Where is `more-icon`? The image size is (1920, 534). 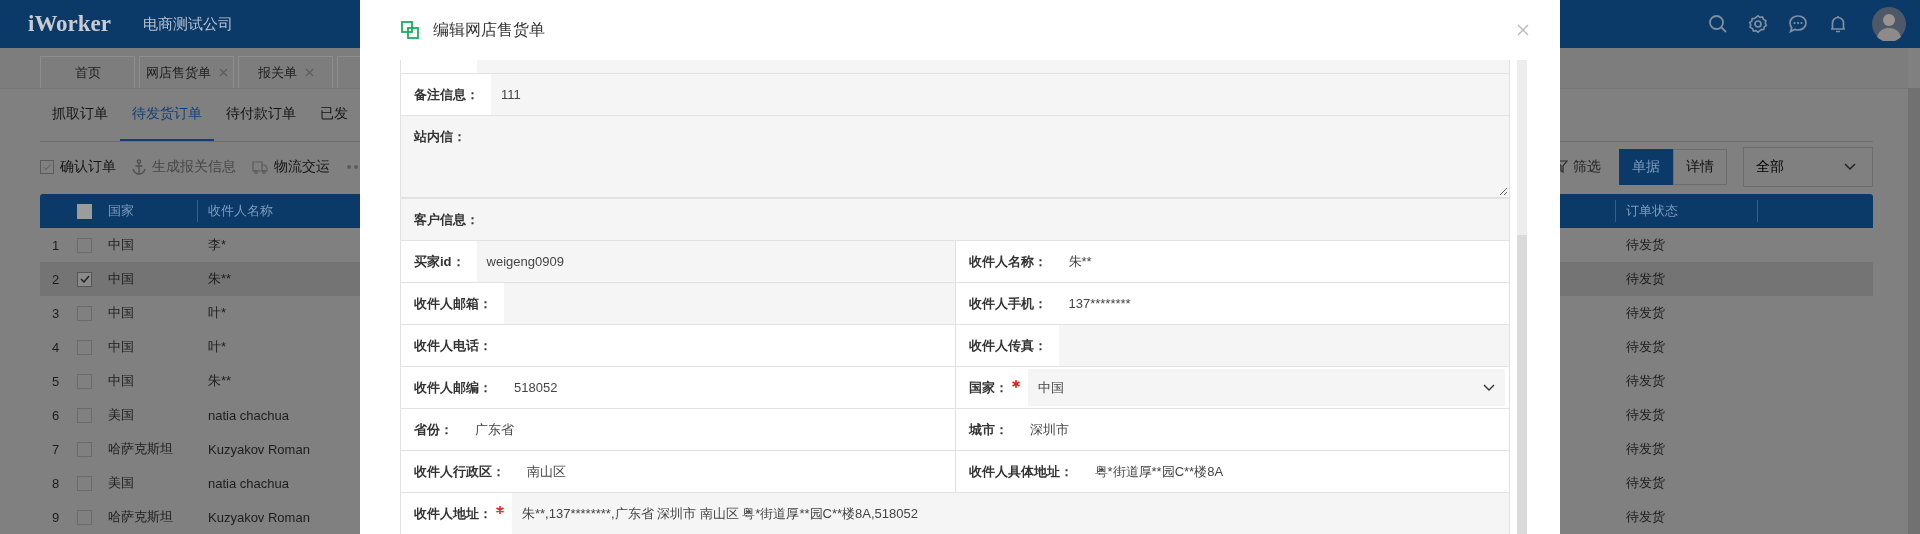
more-icon is located at coordinates (353, 166).